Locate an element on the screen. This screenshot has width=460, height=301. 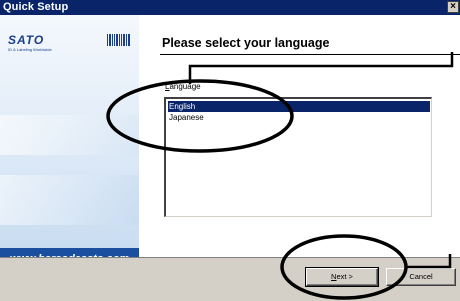
next-label: ext > is located at coordinates (344, 276).